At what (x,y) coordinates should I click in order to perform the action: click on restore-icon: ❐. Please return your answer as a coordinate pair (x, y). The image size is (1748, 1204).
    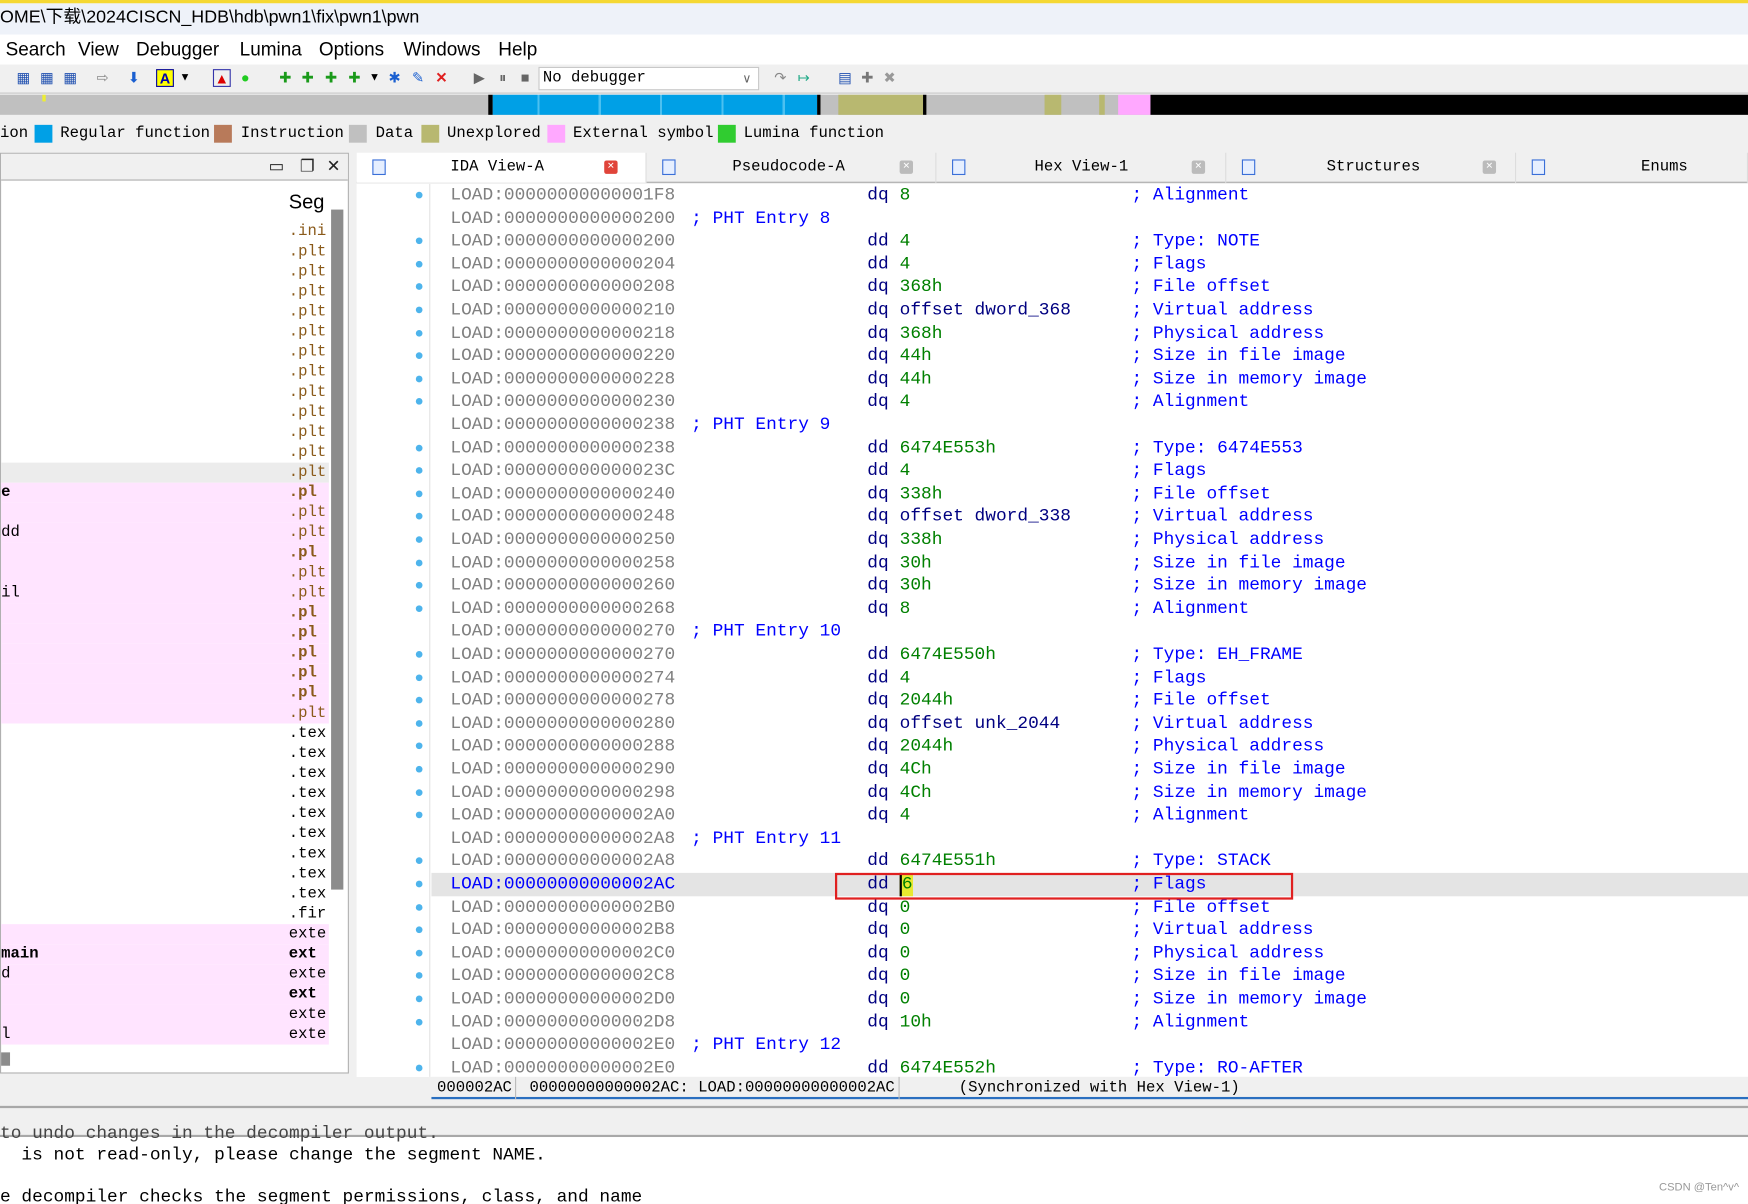
    Looking at the image, I should click on (307, 166).